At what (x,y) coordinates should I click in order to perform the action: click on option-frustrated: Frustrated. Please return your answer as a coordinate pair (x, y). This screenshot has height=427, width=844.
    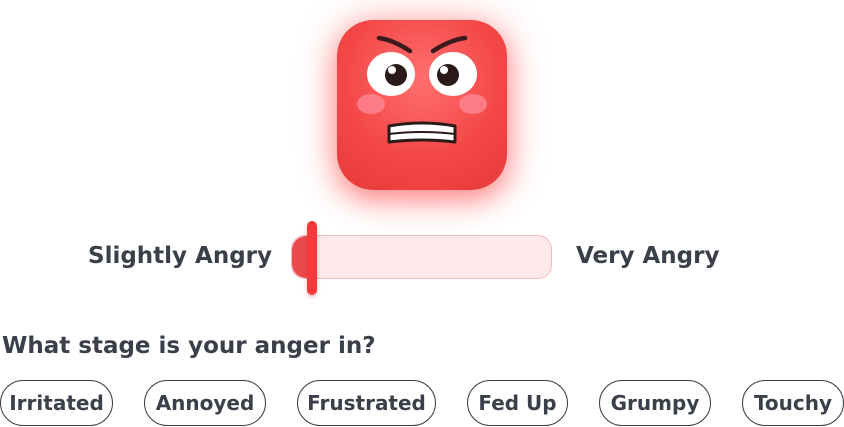
    Looking at the image, I should click on (366, 403).